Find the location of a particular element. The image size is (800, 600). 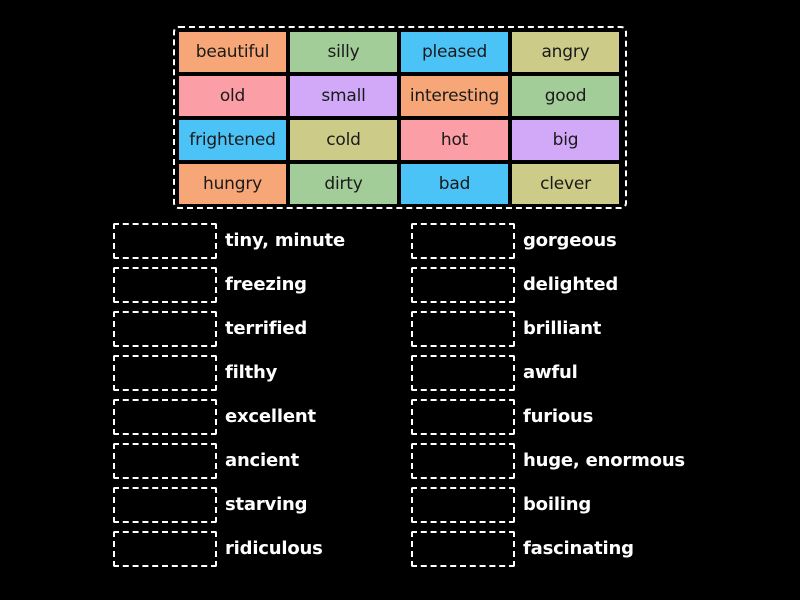

word-tile: good is located at coordinates (565, 96).